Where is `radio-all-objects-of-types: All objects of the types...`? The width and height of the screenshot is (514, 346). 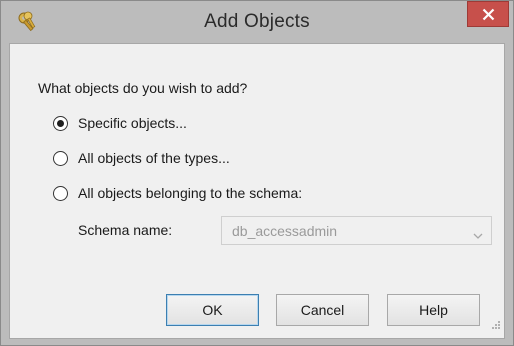
radio-all-objects-of-types: All objects of the types... is located at coordinates (141, 158).